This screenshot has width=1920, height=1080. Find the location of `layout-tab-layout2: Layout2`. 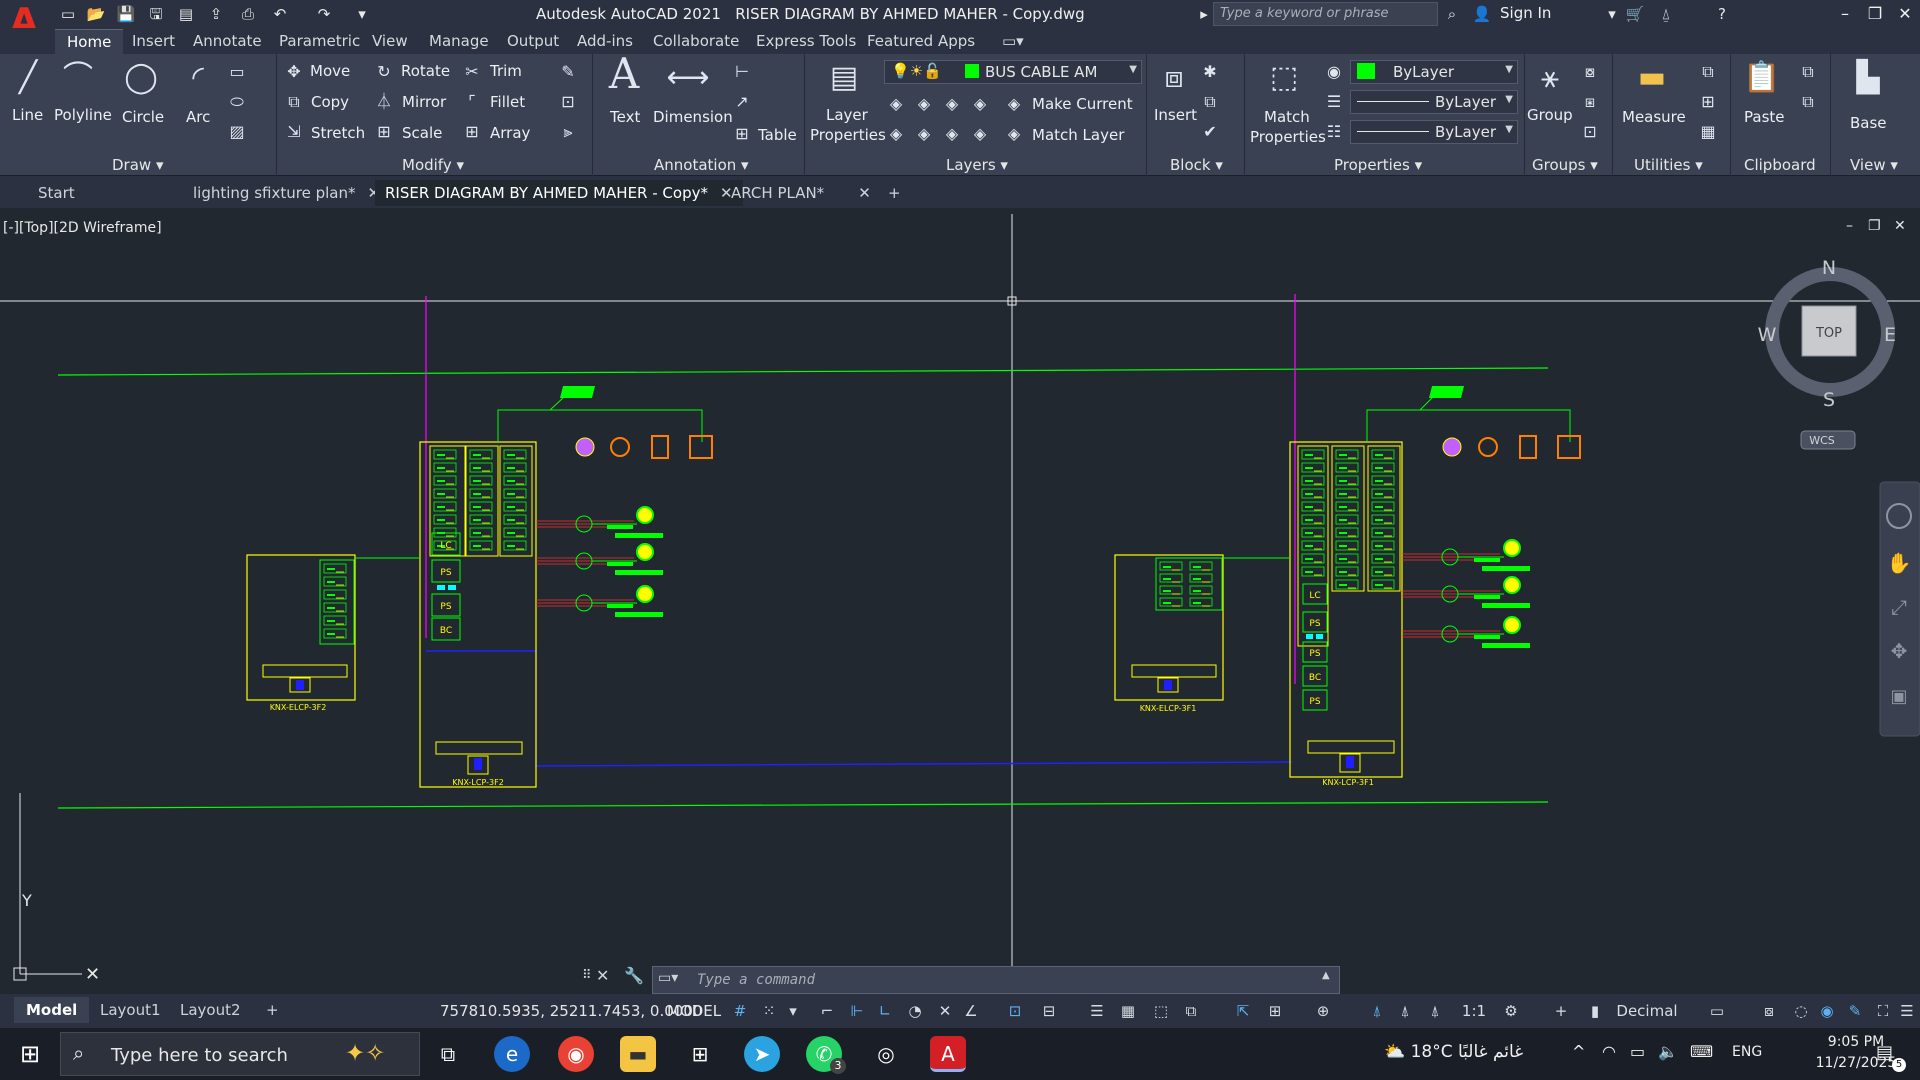

layout-tab-layout2: Layout2 is located at coordinates (210, 1010).